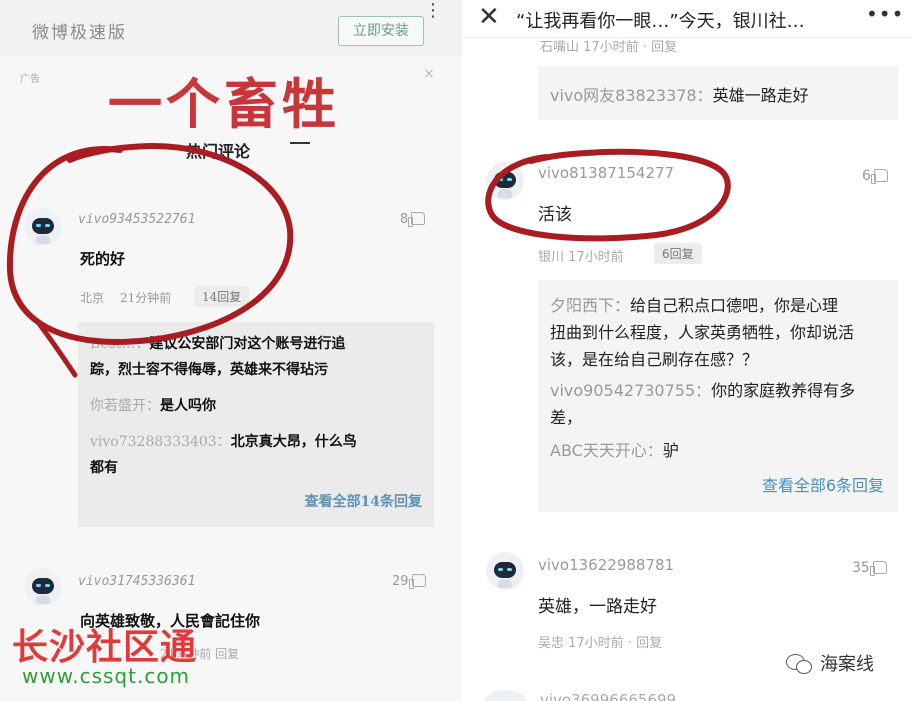 This screenshot has height=701, width=911. I want to click on reply-count-button: 6回复, so click(678, 253).